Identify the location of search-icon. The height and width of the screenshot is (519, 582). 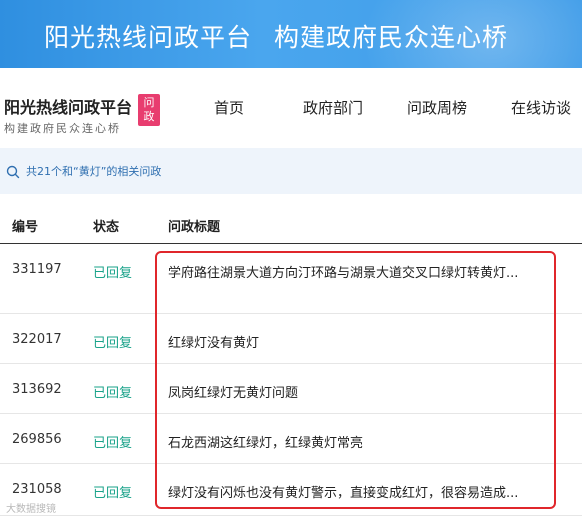
(13, 172).